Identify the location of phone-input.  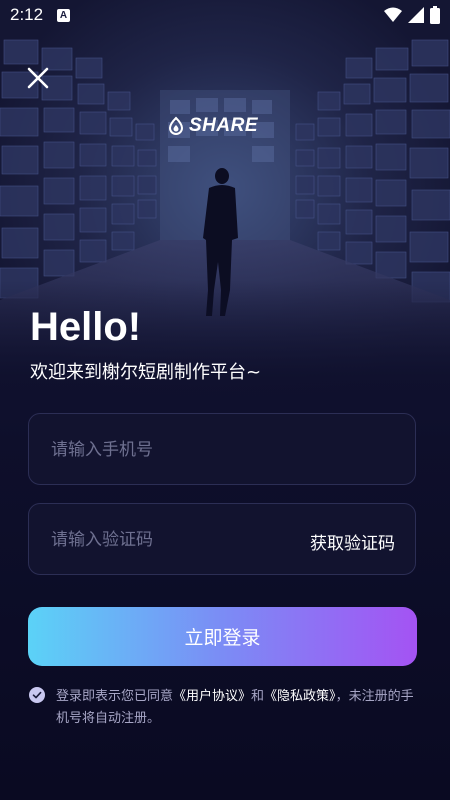
(181, 450).